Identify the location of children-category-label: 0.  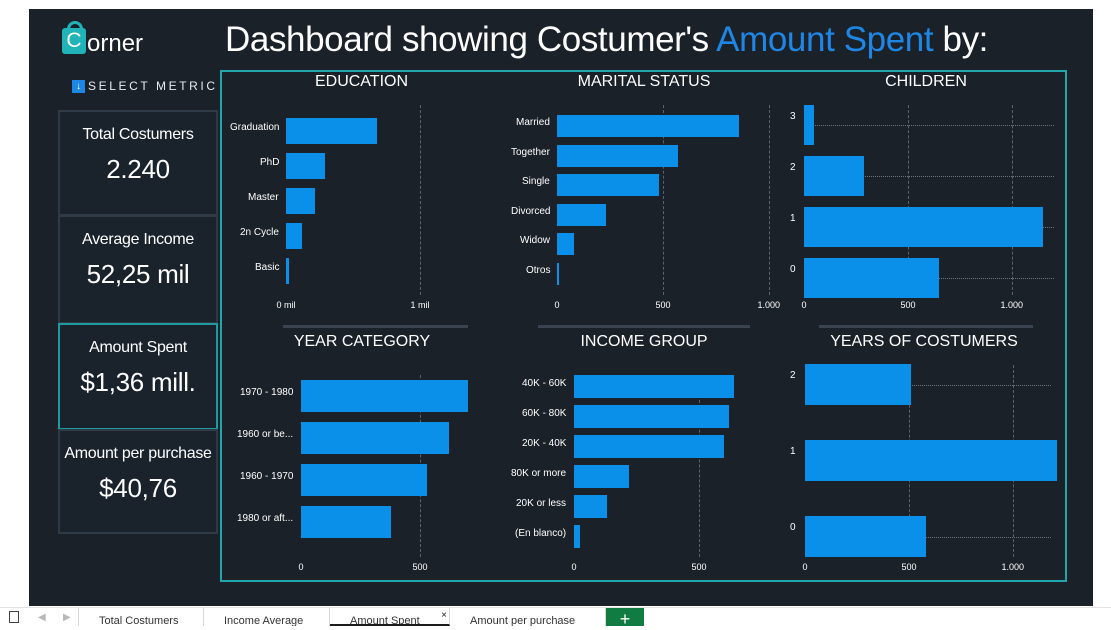
(793, 269).